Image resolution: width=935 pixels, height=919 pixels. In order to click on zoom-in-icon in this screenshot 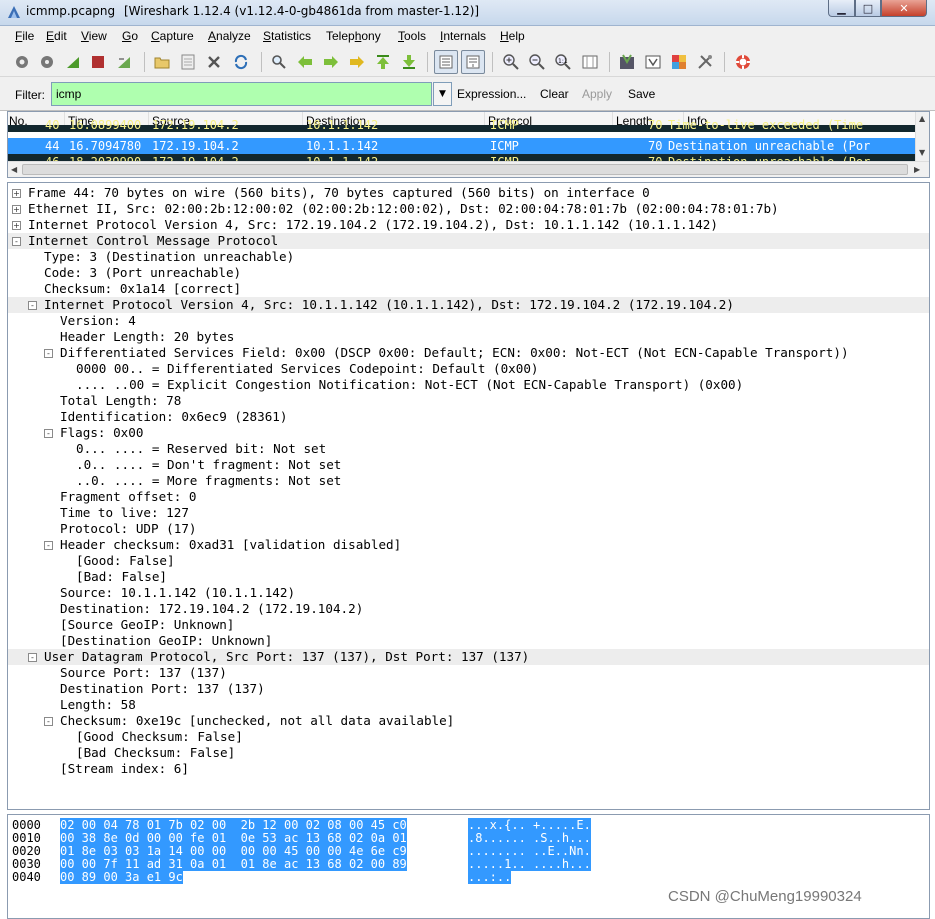, I will do `click(511, 62)`.